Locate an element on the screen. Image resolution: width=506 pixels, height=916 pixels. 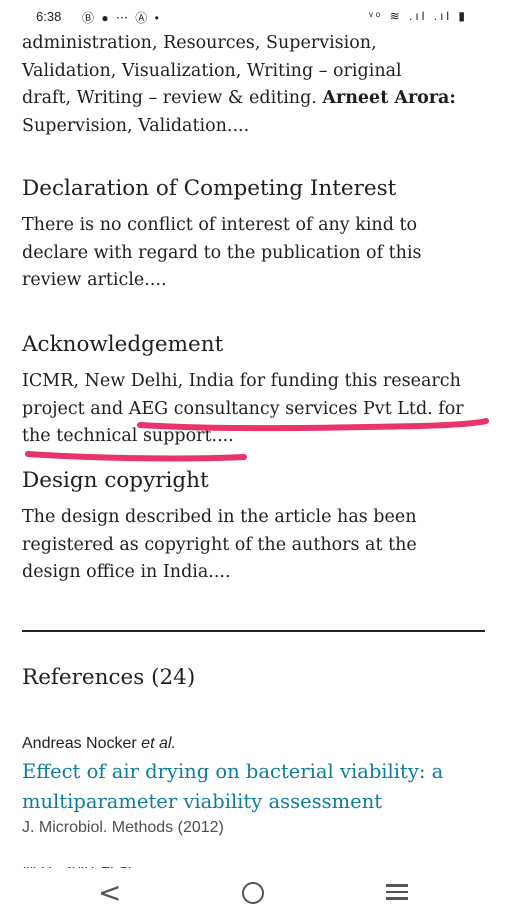
reference-journal: J. Microbiol. Methods (2012) is located at coordinates (123, 827).